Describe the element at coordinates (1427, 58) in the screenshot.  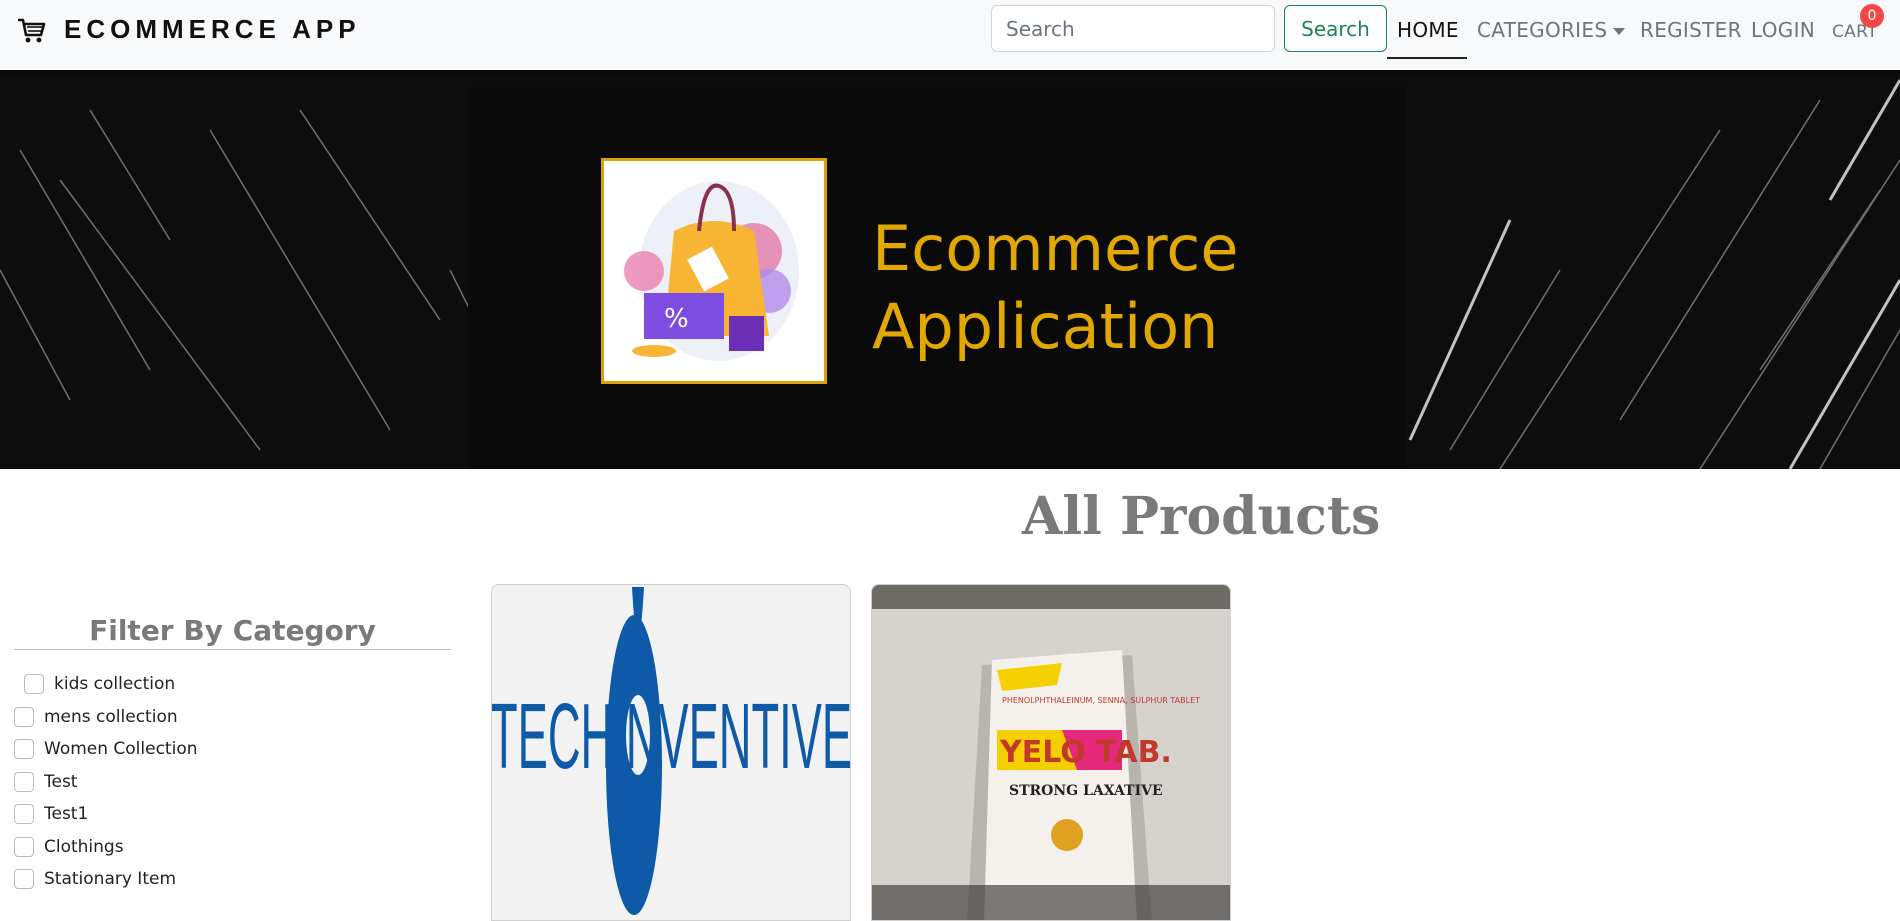
I see `active-link-underline` at that location.